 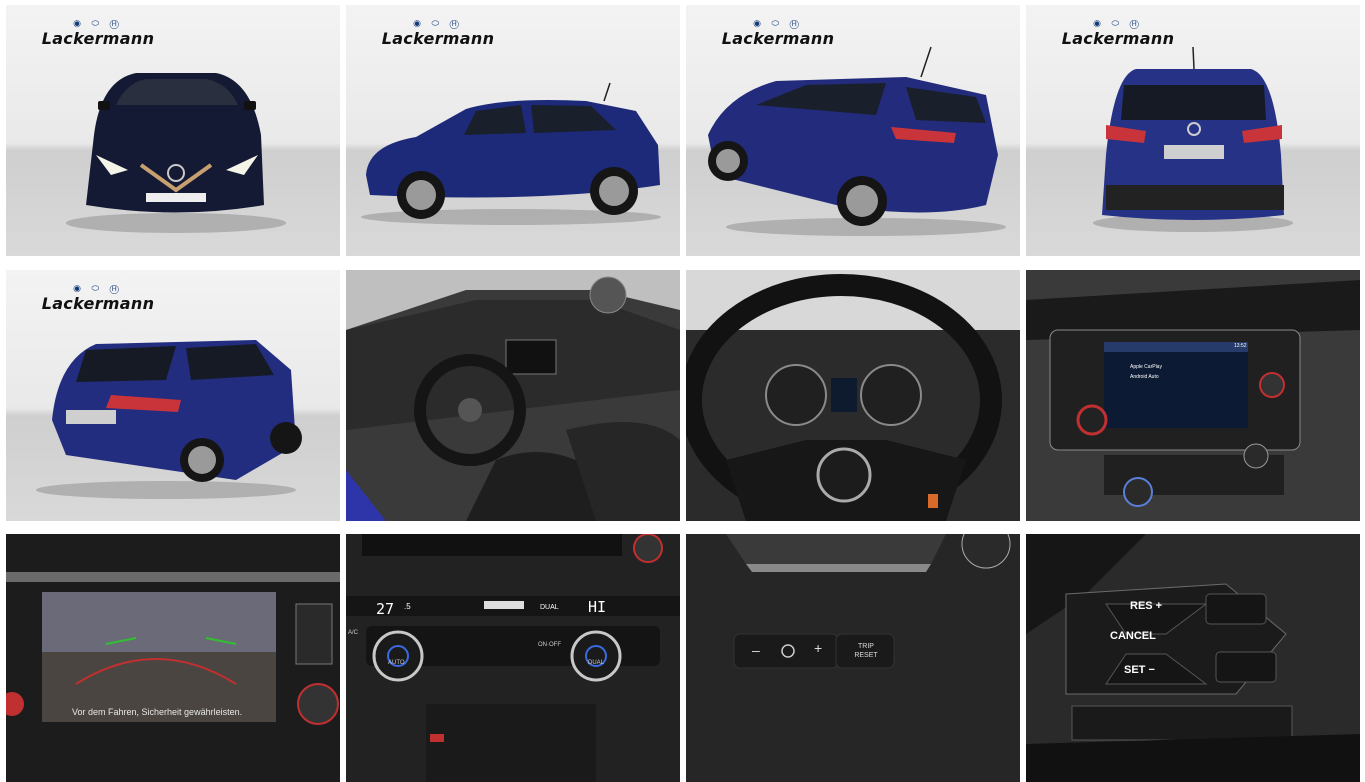 I want to click on climate-dual-button: DUAL, so click(x=596, y=663).